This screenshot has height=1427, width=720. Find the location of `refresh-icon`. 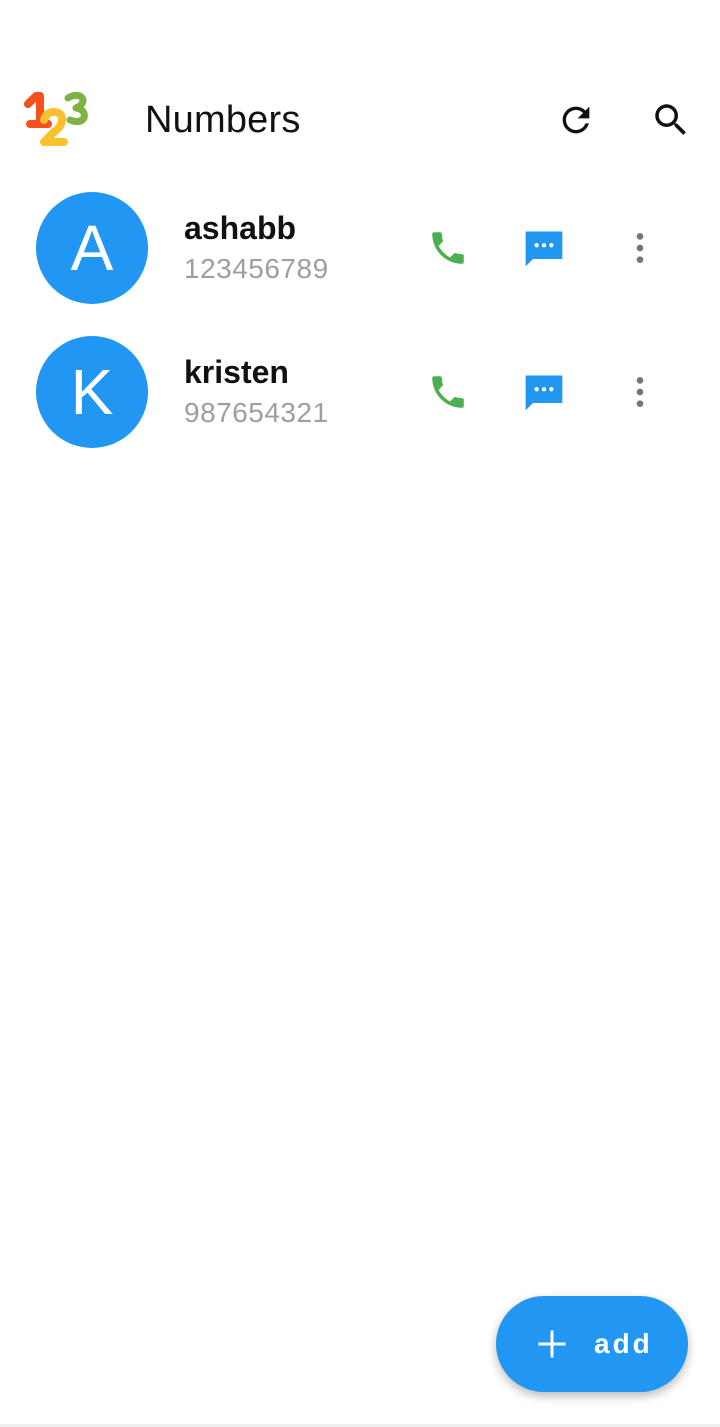

refresh-icon is located at coordinates (576, 120).